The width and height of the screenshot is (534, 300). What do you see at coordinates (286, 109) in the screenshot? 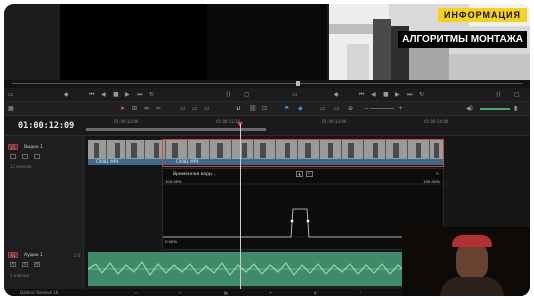
I see `flag-icon: ⚑` at bounding box center [286, 109].